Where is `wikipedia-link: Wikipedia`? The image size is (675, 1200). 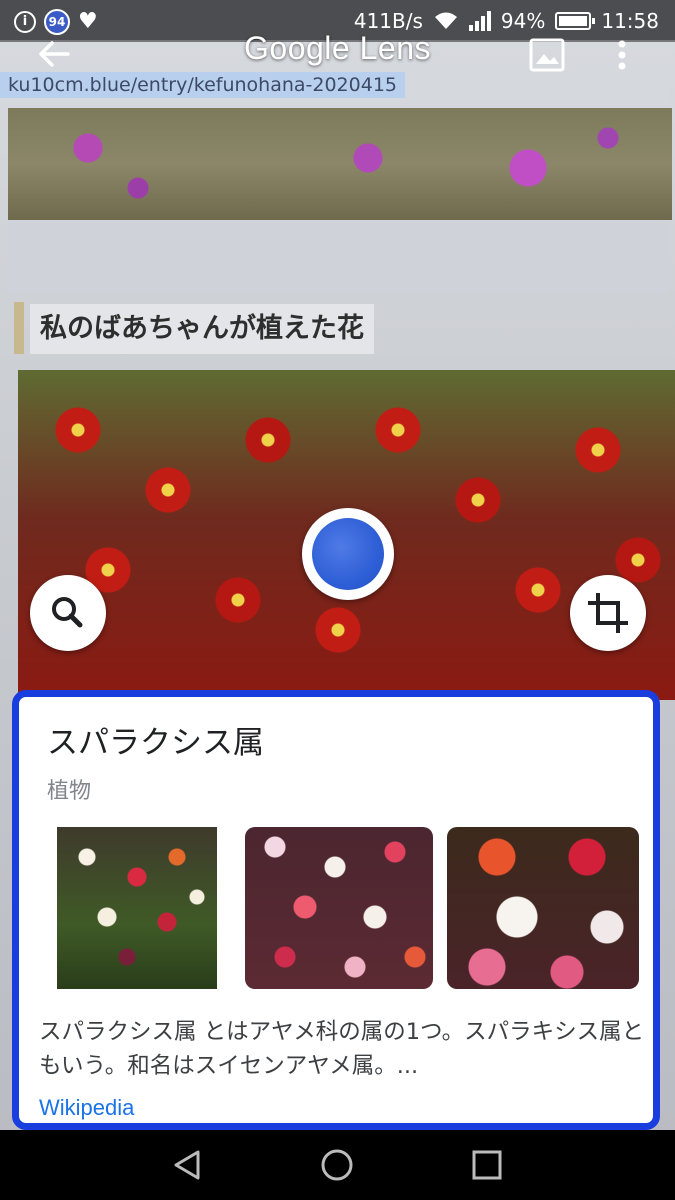
wikipedia-link: Wikipedia is located at coordinates (86, 1108).